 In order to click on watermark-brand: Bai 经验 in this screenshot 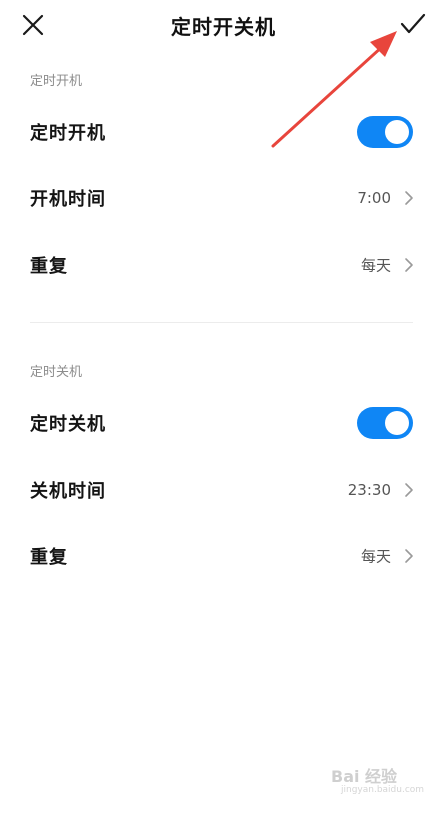, I will do `click(364, 776)`.